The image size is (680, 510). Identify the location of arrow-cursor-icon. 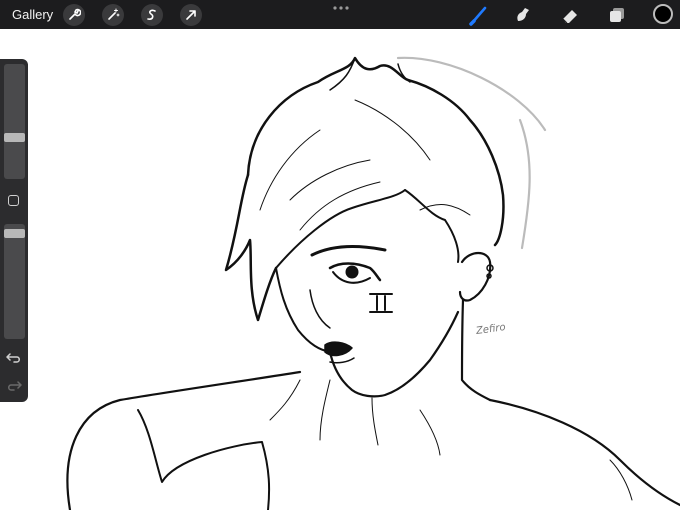
(191, 15).